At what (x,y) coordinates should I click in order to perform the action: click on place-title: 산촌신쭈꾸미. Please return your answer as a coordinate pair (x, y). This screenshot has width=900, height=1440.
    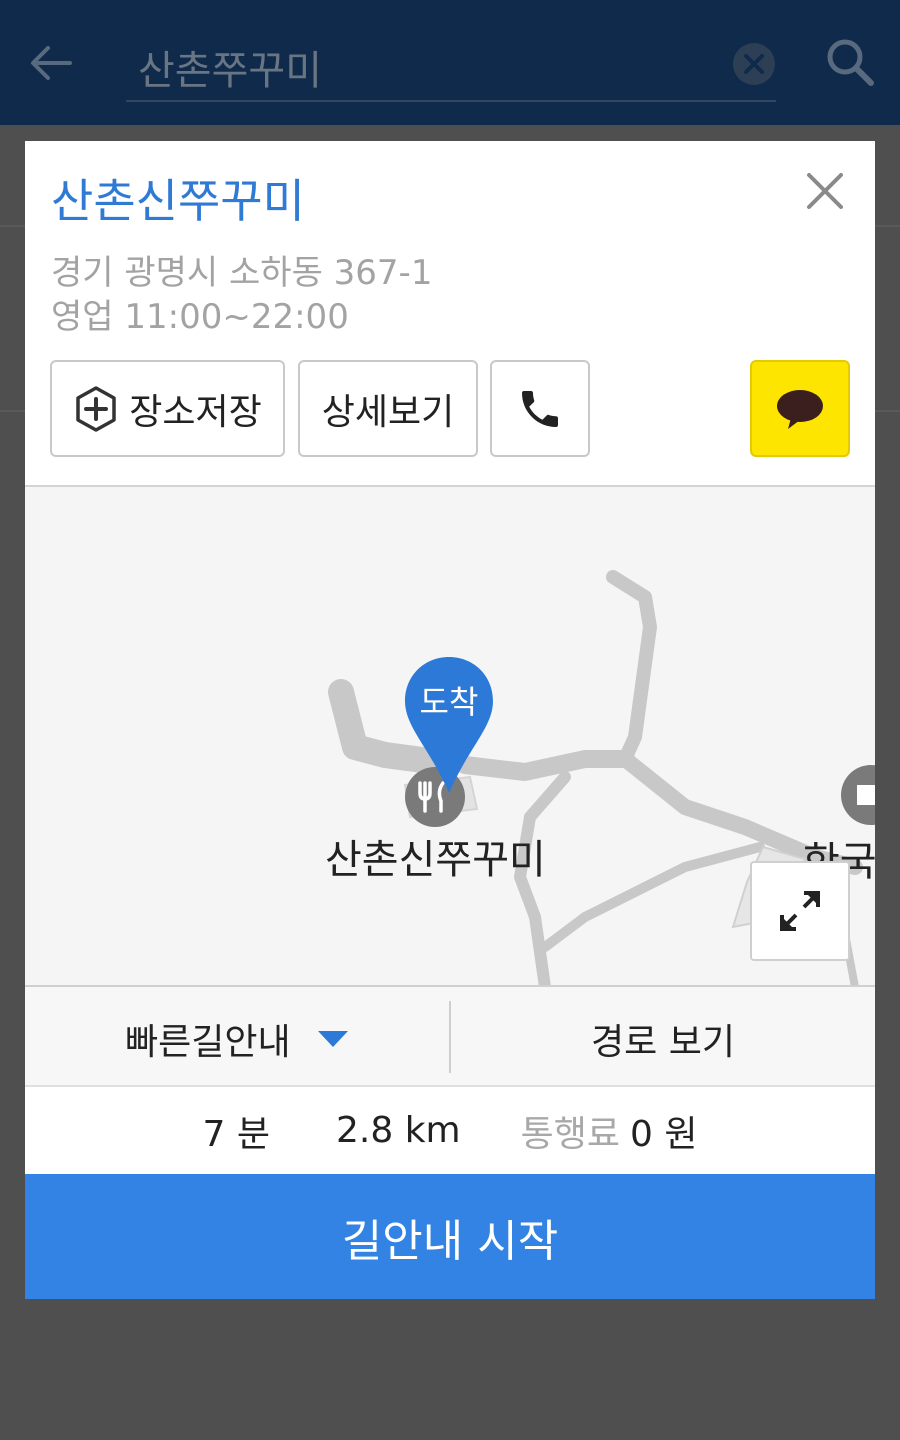
    Looking at the image, I should click on (178, 201).